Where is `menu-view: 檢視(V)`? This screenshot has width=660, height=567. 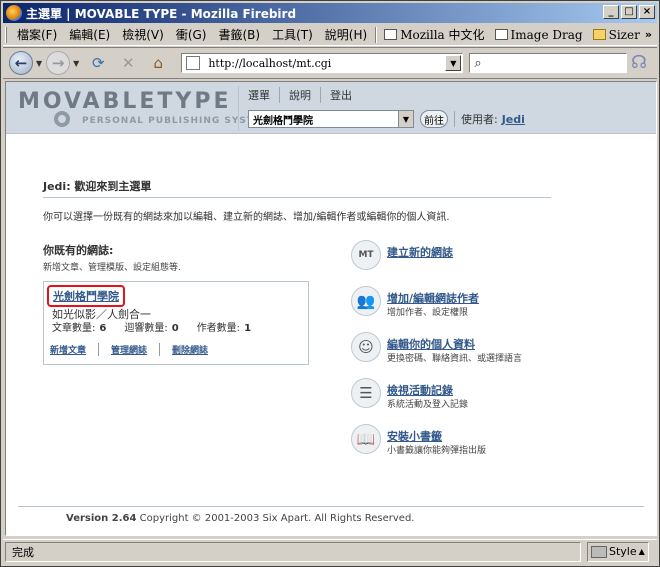 menu-view: 檢視(V) is located at coordinates (143, 34).